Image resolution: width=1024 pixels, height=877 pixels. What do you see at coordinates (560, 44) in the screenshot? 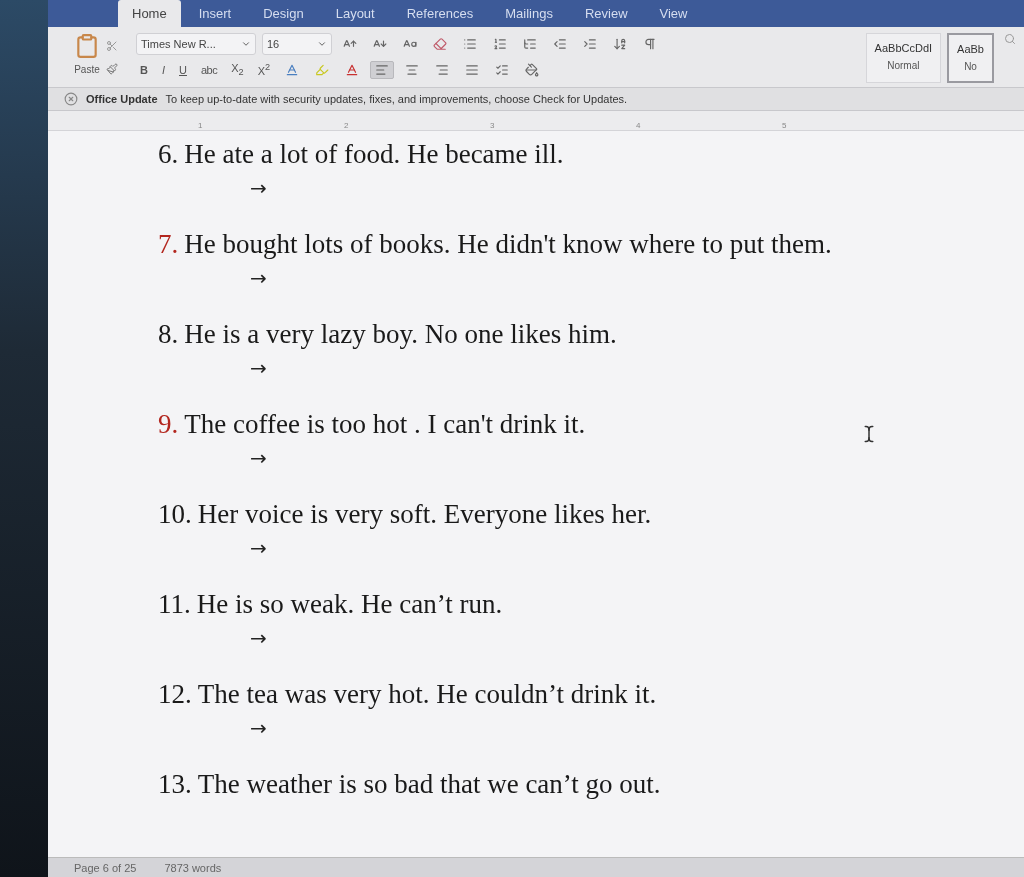
I see `decrease-indent-icon` at bounding box center [560, 44].